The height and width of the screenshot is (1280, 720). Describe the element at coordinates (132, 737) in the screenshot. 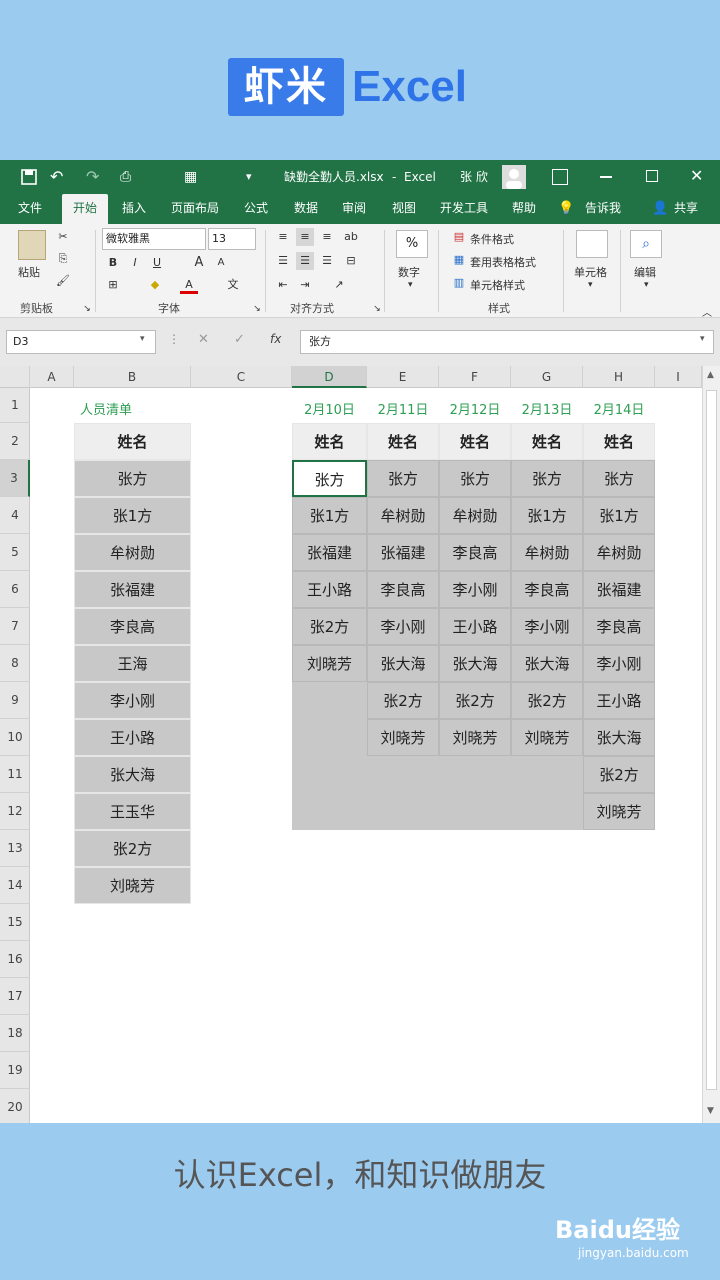

I see `staff-cell: 王小路` at that location.